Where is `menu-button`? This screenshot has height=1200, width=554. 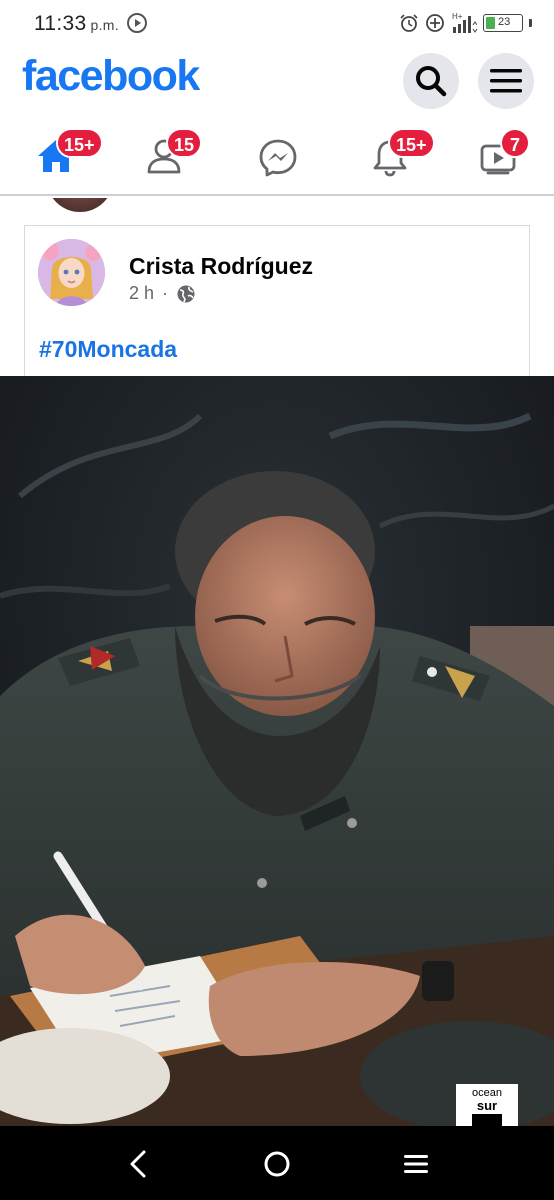
menu-button is located at coordinates (506, 81).